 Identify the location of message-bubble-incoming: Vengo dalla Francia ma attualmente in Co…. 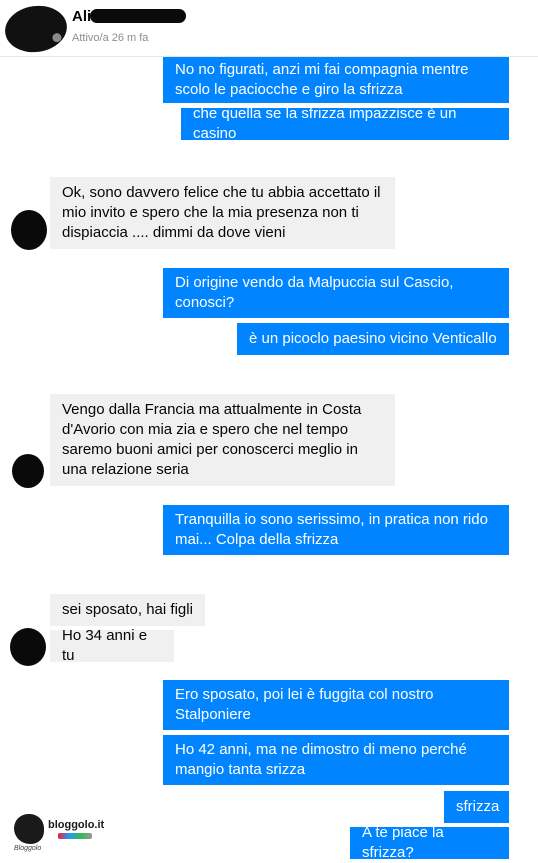
(222, 440).